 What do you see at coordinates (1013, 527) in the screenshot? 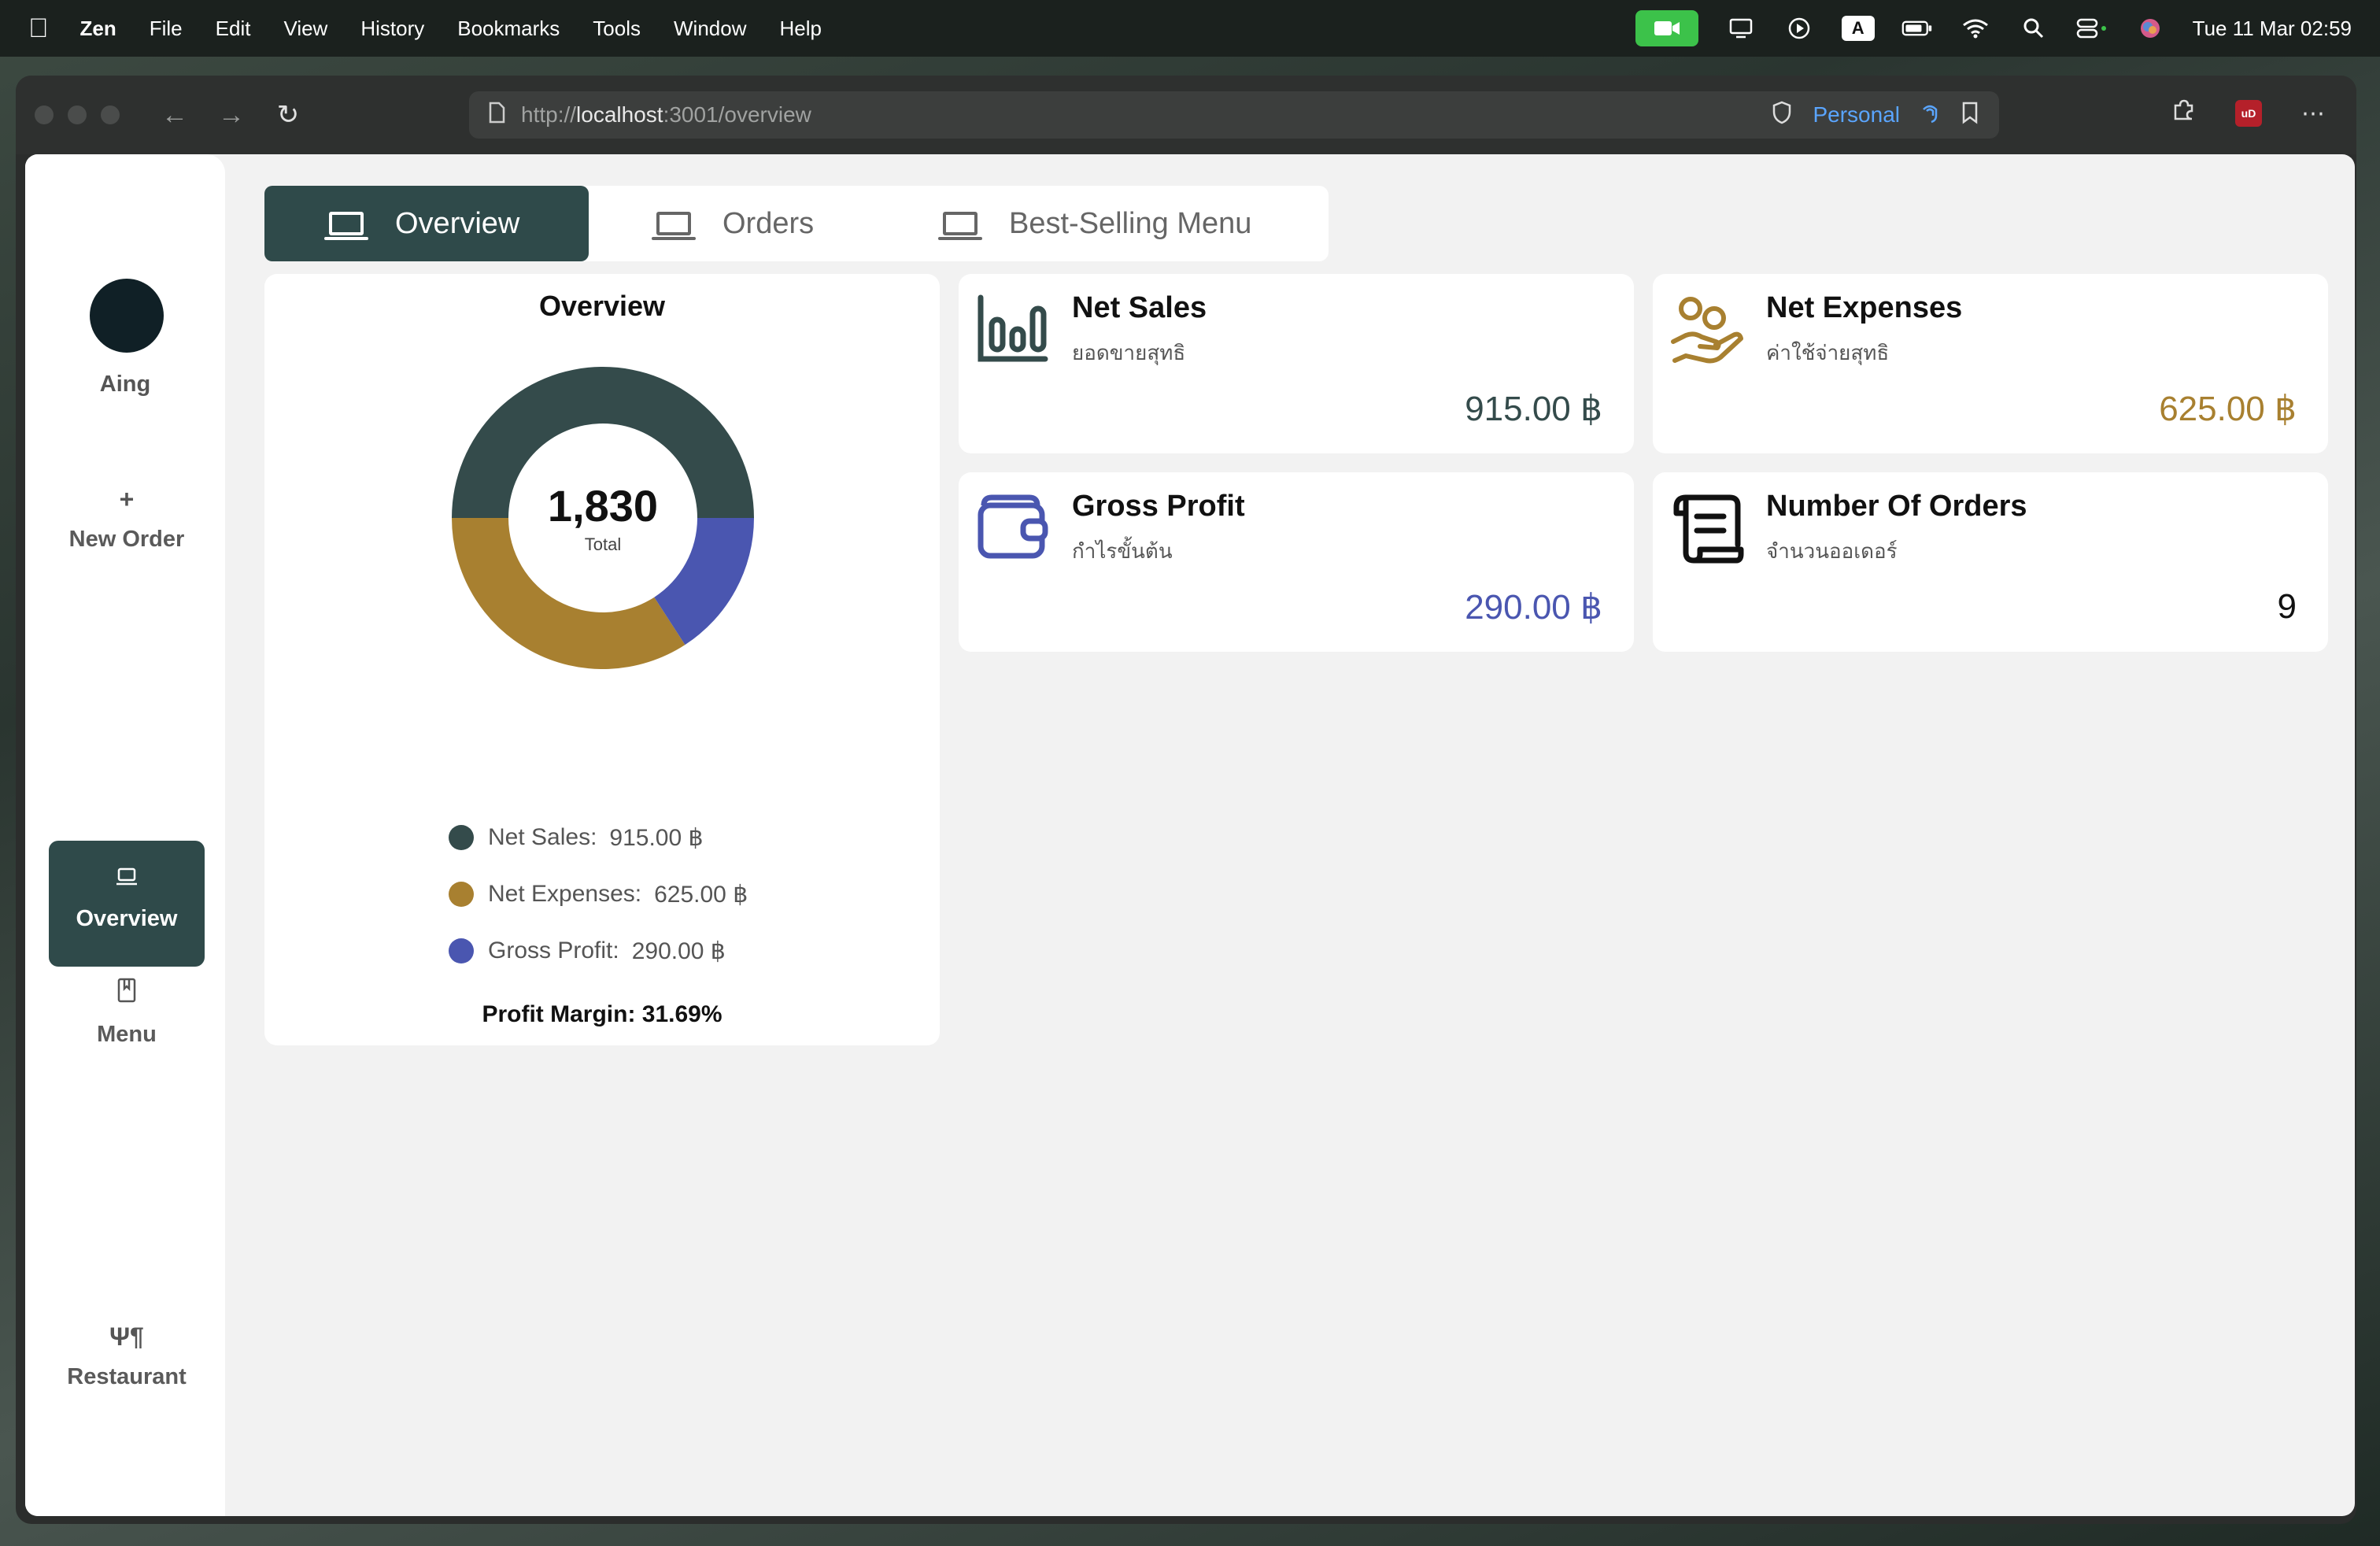
I see `wallet-icon` at bounding box center [1013, 527].